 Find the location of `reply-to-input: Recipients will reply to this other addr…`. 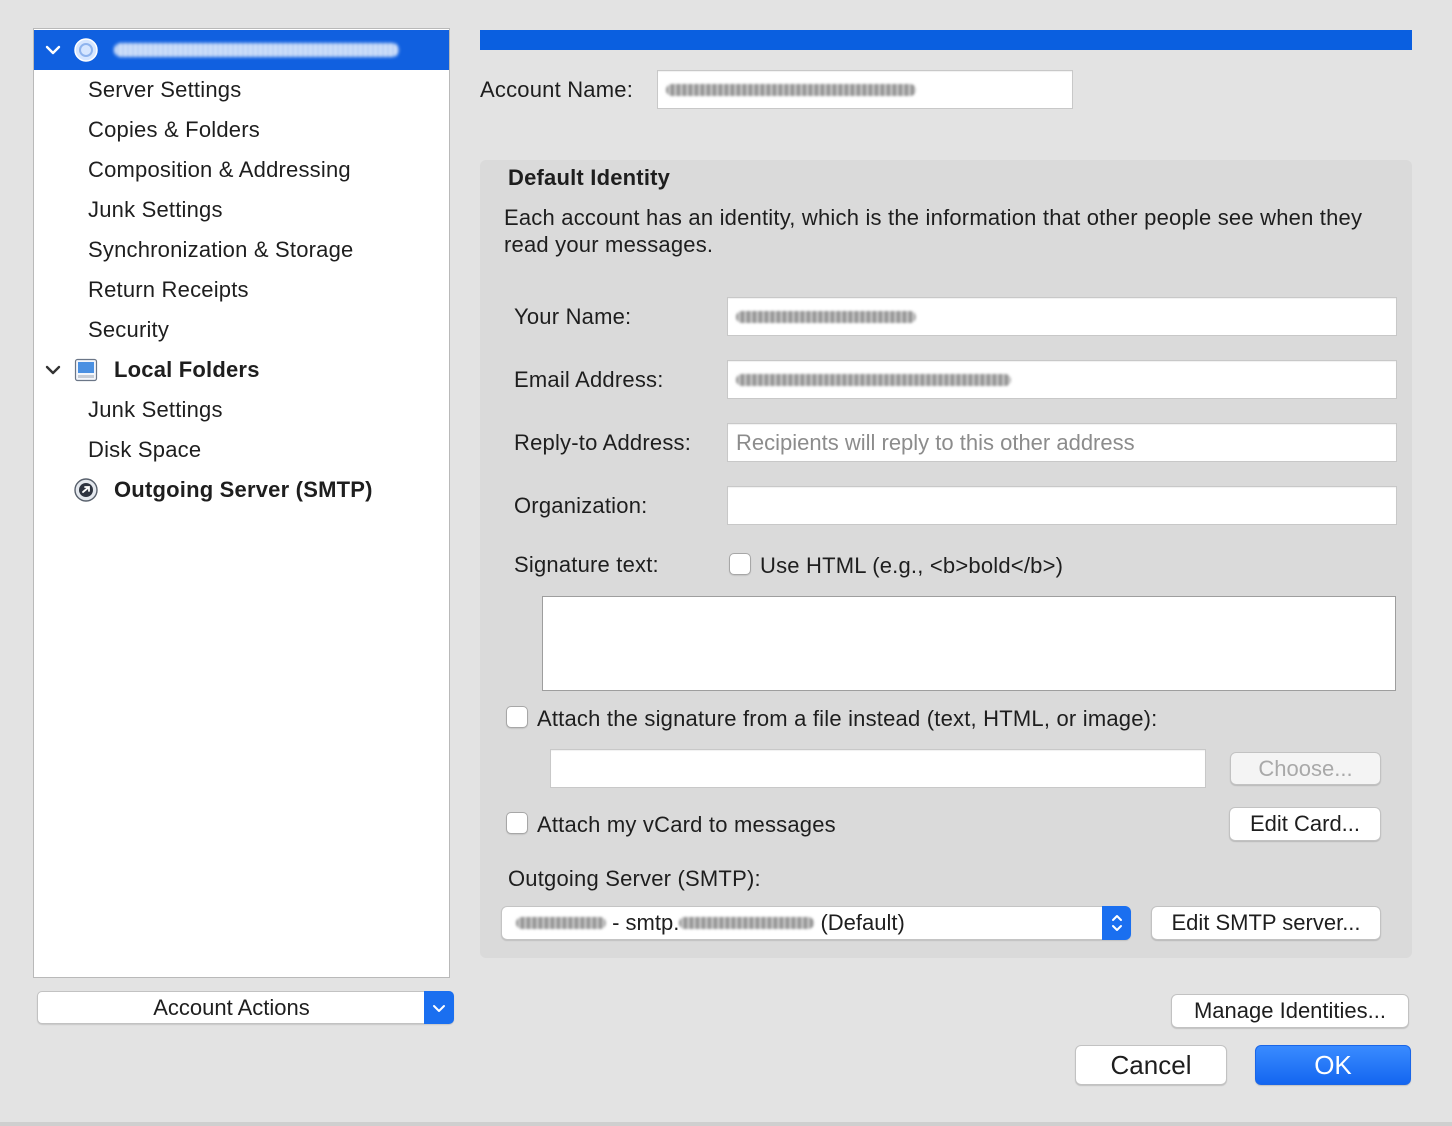

reply-to-input: Recipients will reply to this other addr… is located at coordinates (1062, 442).